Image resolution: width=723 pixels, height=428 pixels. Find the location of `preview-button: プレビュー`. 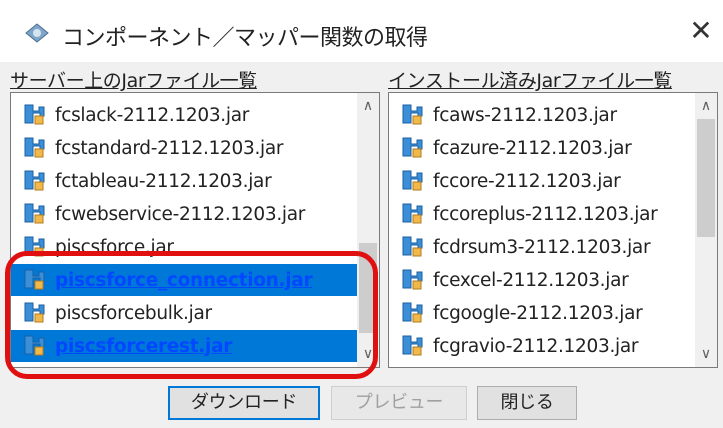

preview-button: プレビュー is located at coordinates (399, 403).